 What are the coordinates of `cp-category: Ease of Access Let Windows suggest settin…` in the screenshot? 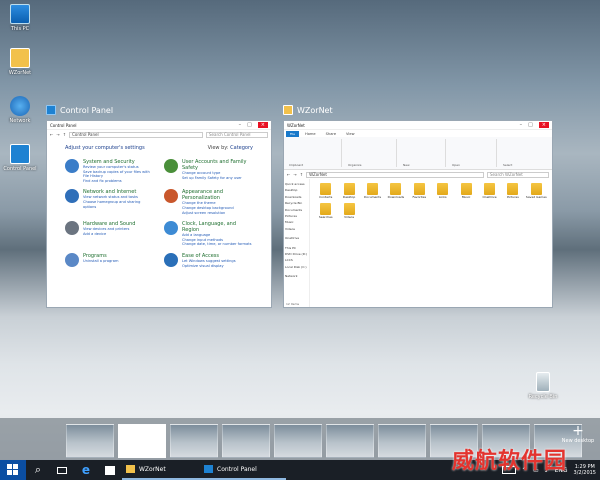 It's located at (208, 260).